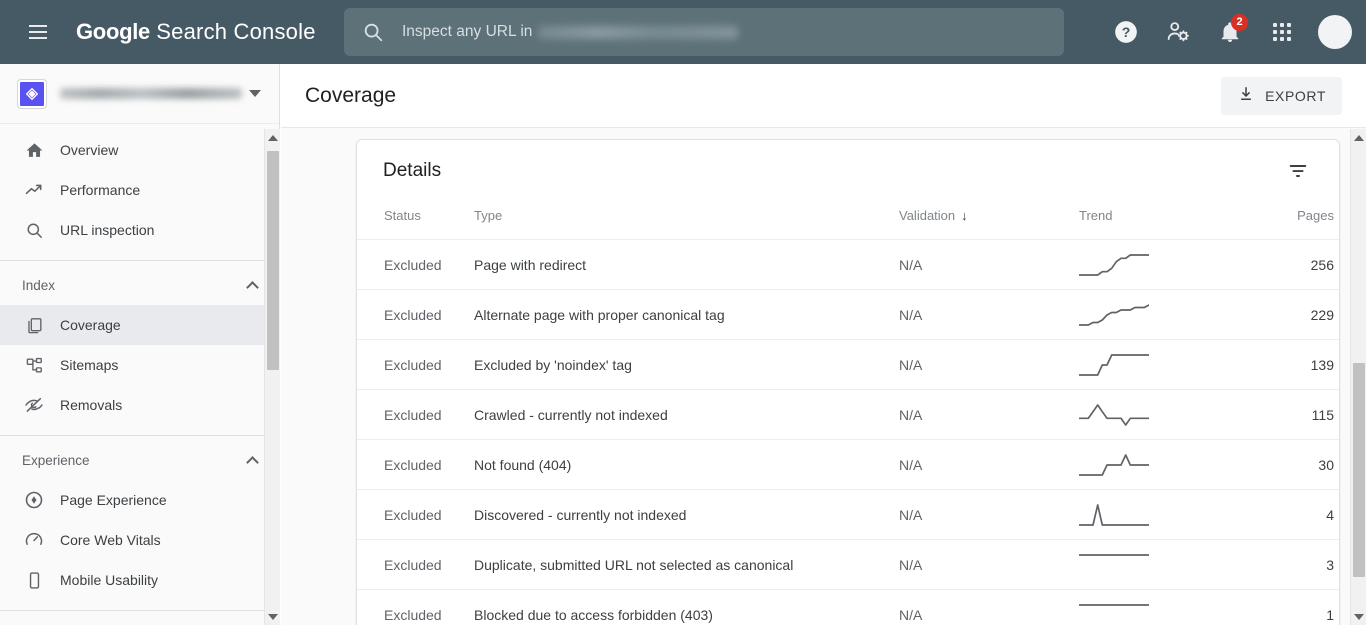 This screenshot has height=625, width=1366. What do you see at coordinates (196, 32) in the screenshot?
I see `app-brand-title: Google Search Console` at bounding box center [196, 32].